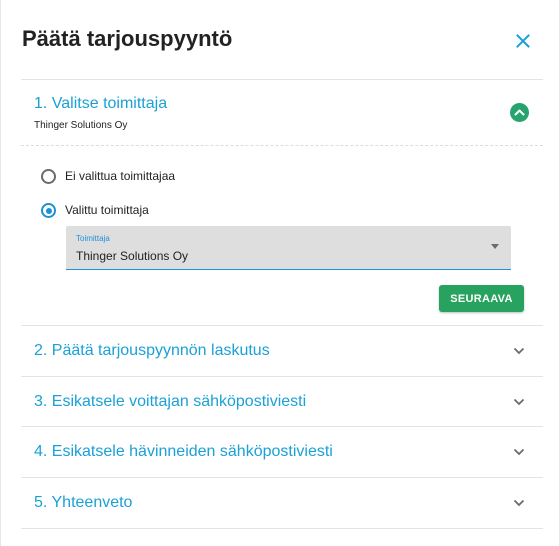  I want to click on radio-label: Ei valittua toimittajaa, so click(120, 176).